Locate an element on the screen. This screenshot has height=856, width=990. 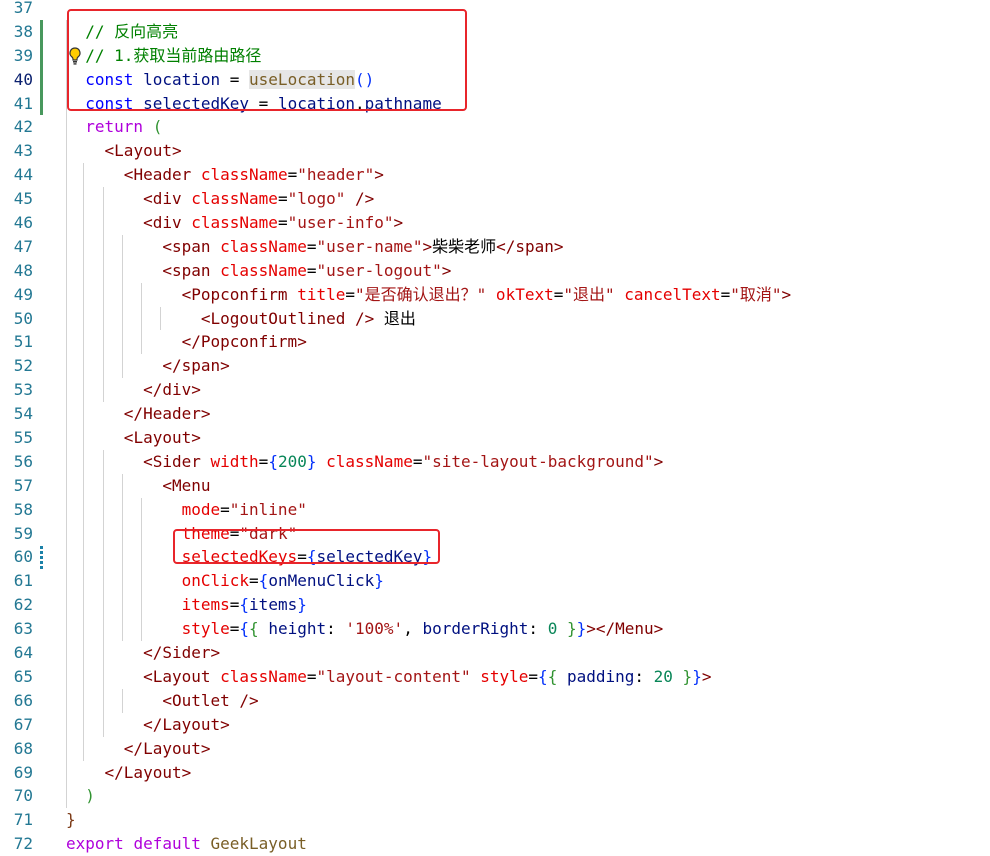
code-line: 69 </Layout> is located at coordinates (495, 772).